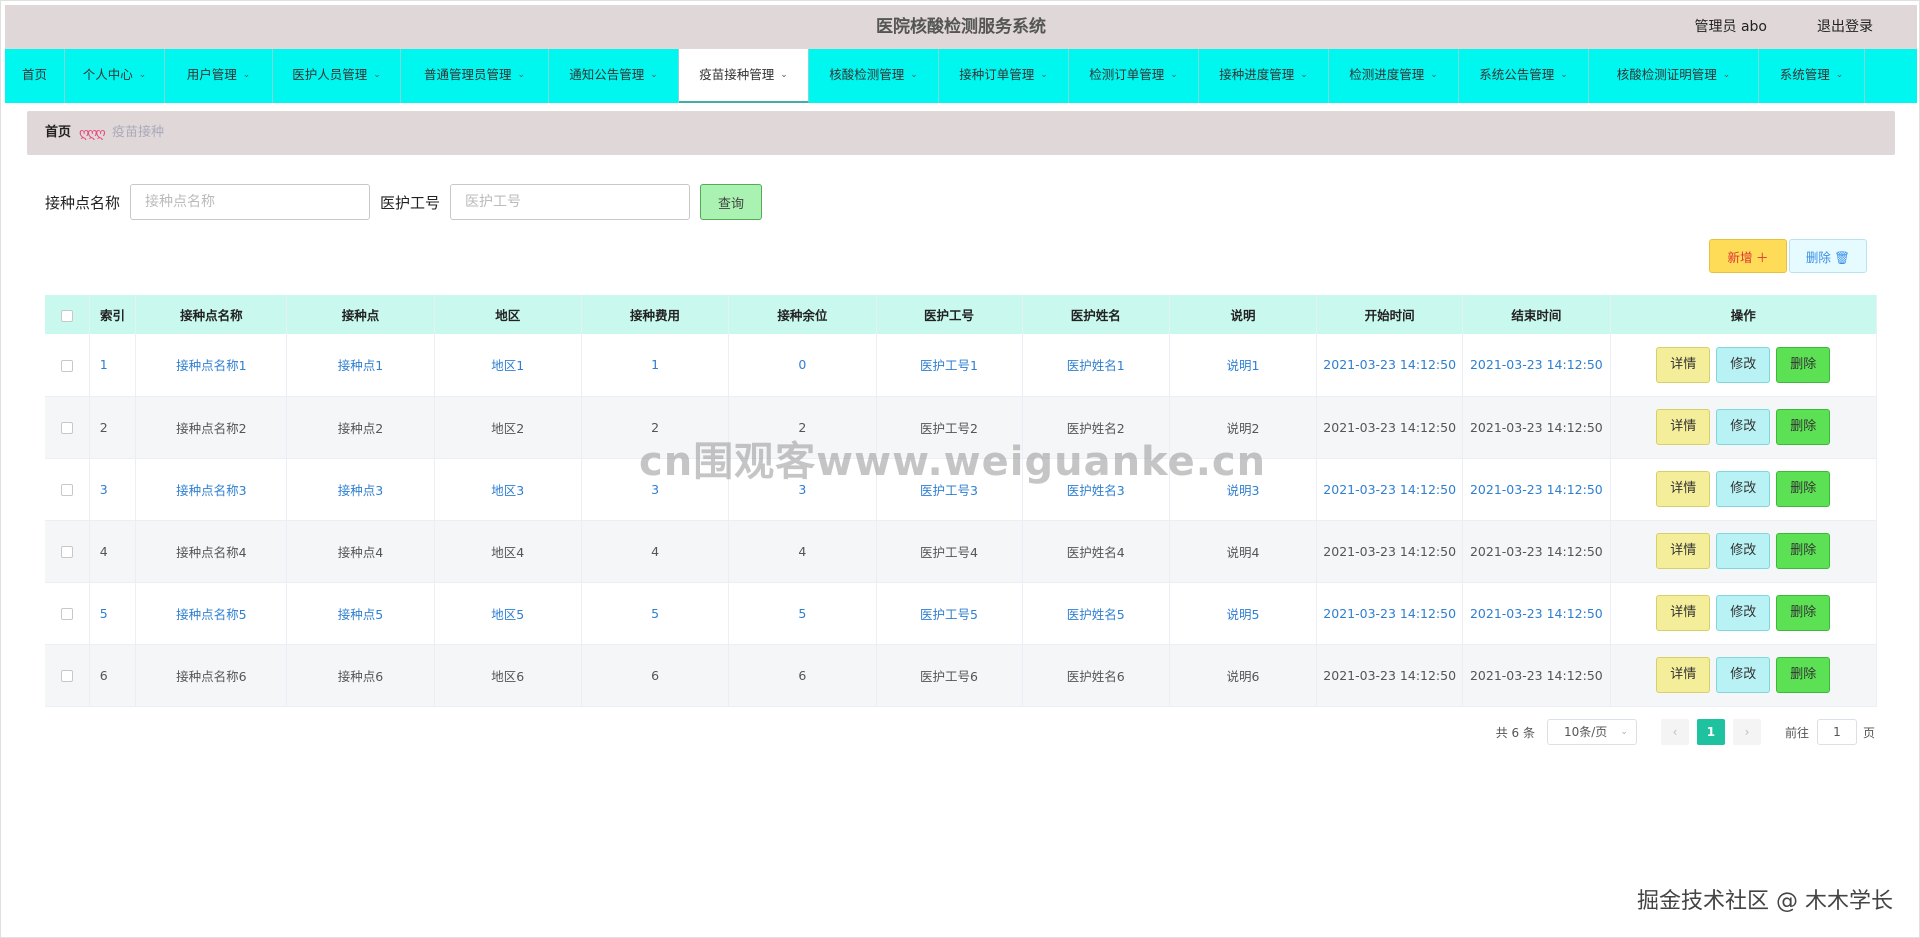 This screenshot has height=938, width=1920. I want to click on cell-site: 接种点6, so click(360, 675).